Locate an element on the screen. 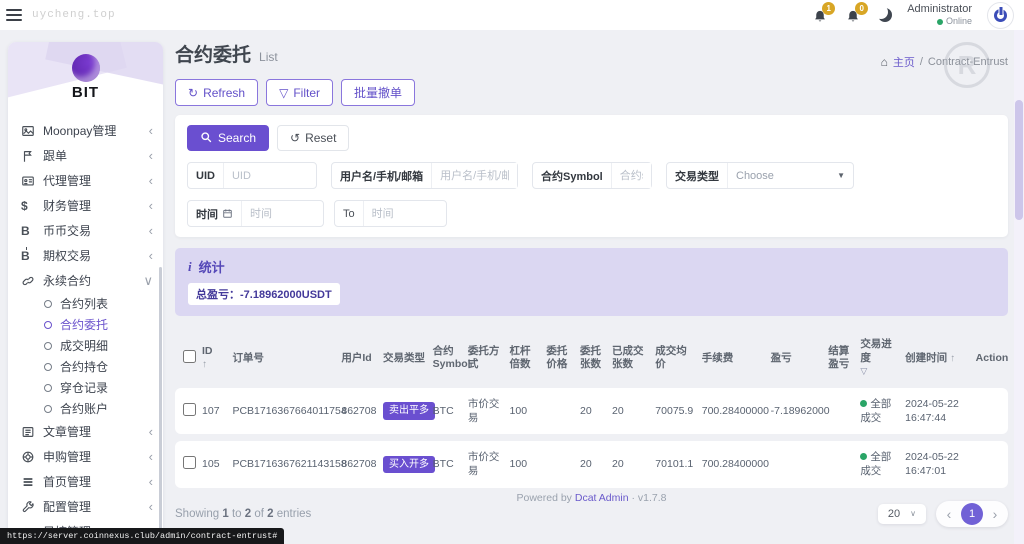 The image size is (1024, 544). reset-button: ↺ Reset is located at coordinates (313, 138).